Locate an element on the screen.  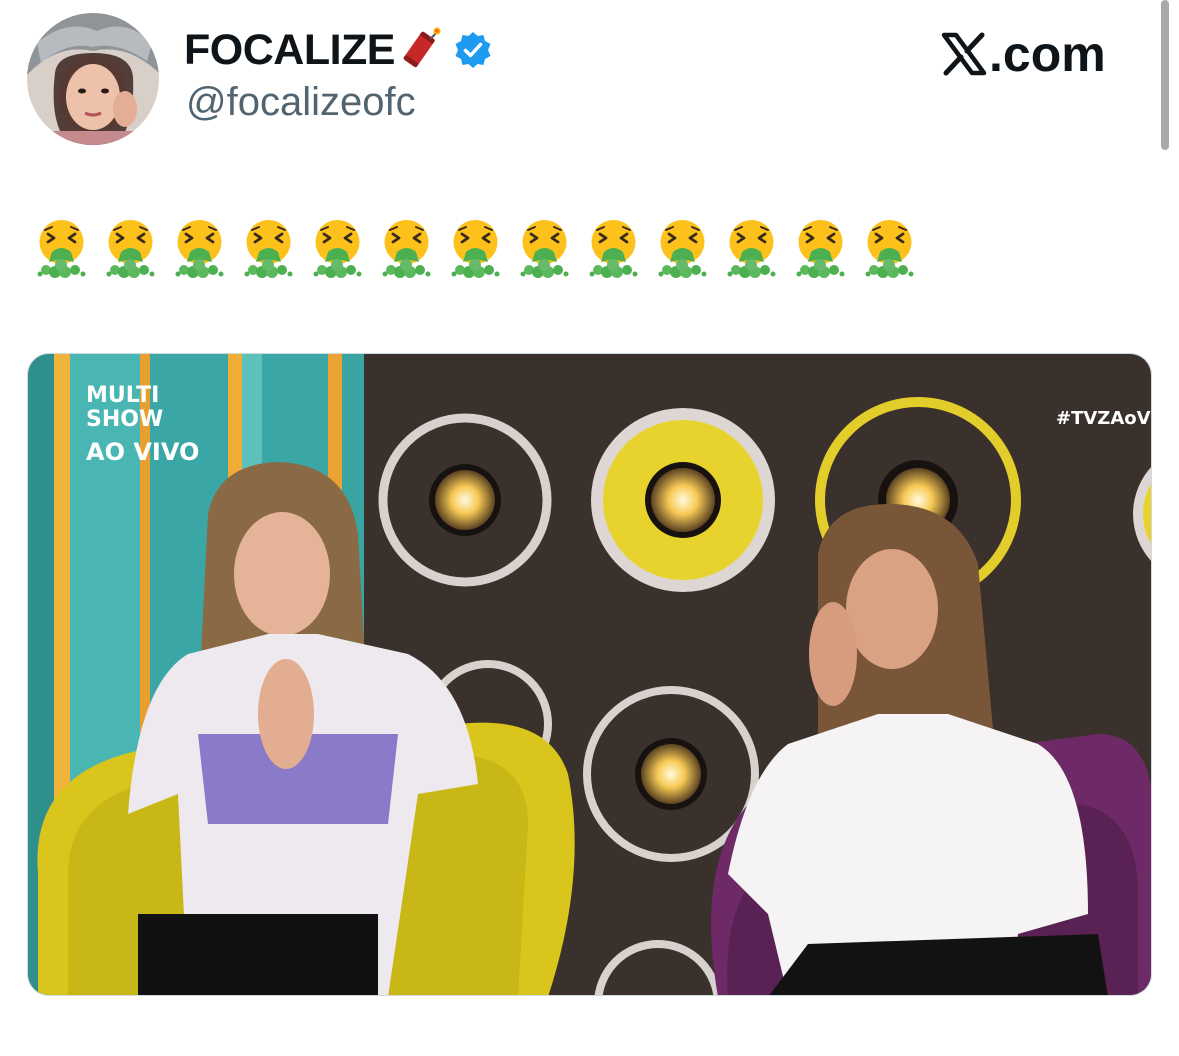
verified-badge-icon is located at coordinates (473, 50).